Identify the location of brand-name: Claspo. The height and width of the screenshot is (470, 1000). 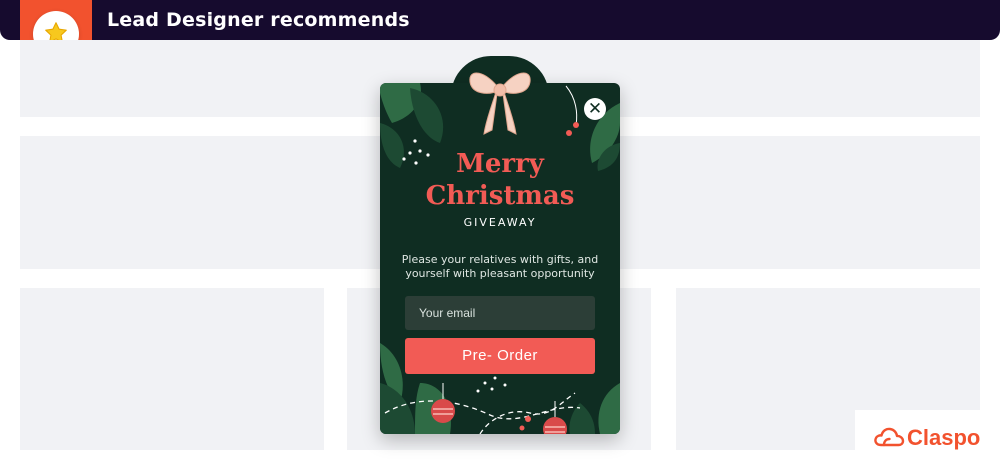
(944, 437).